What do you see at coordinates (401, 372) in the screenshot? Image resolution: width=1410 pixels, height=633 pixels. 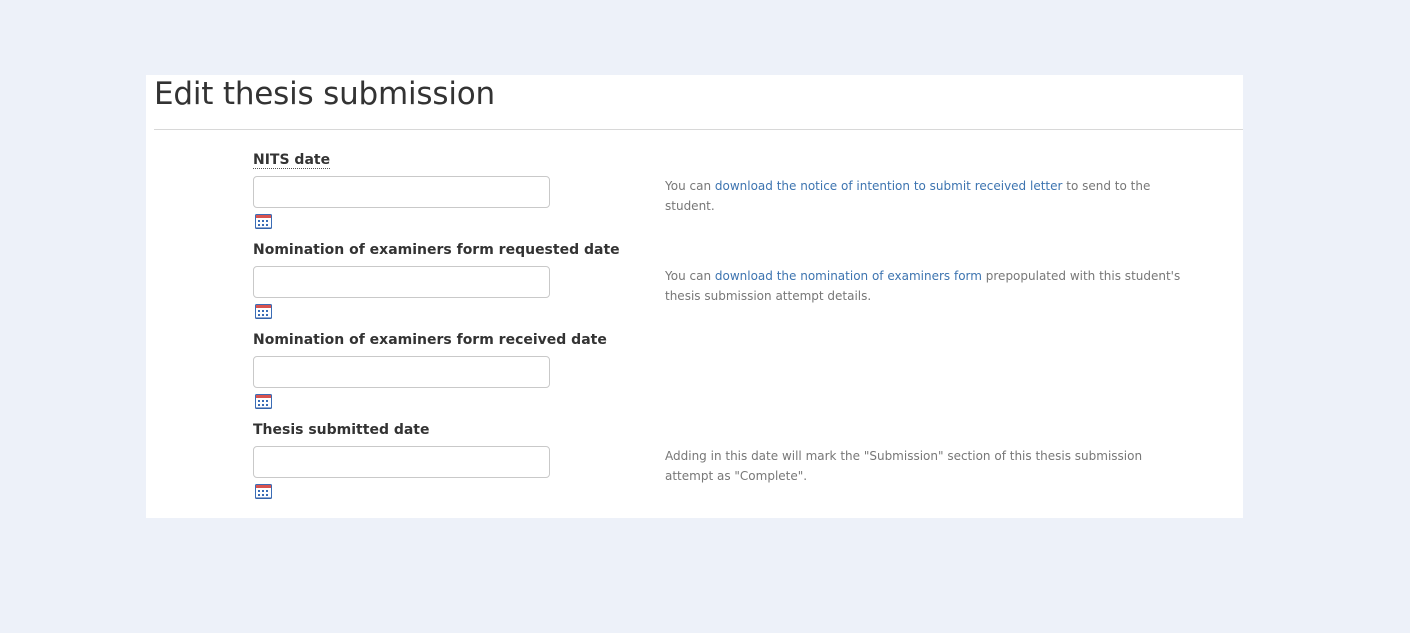 I see `nomination-received-date-input` at bounding box center [401, 372].